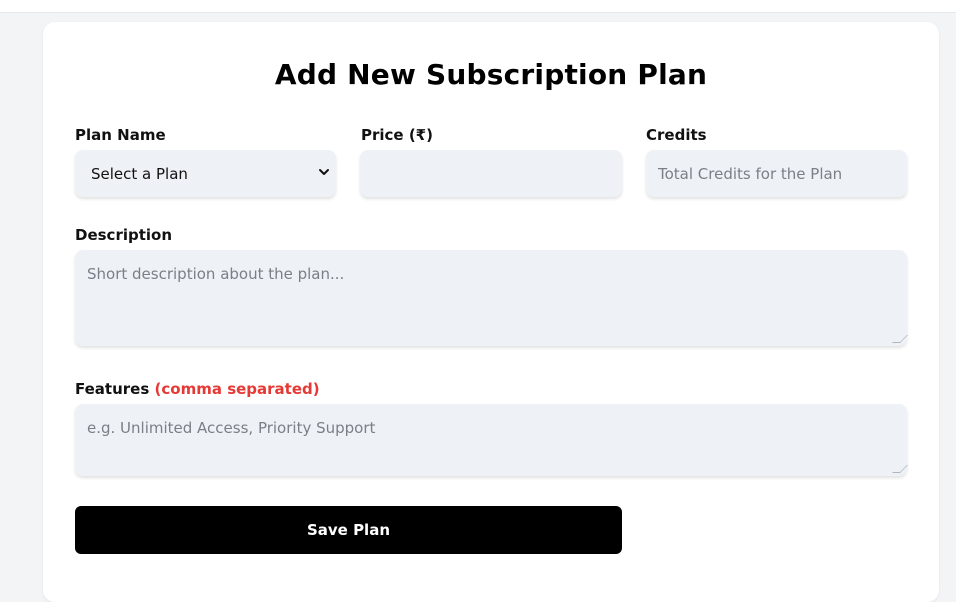  Describe the element at coordinates (676, 135) in the screenshot. I see `credits-label: Credits` at that location.